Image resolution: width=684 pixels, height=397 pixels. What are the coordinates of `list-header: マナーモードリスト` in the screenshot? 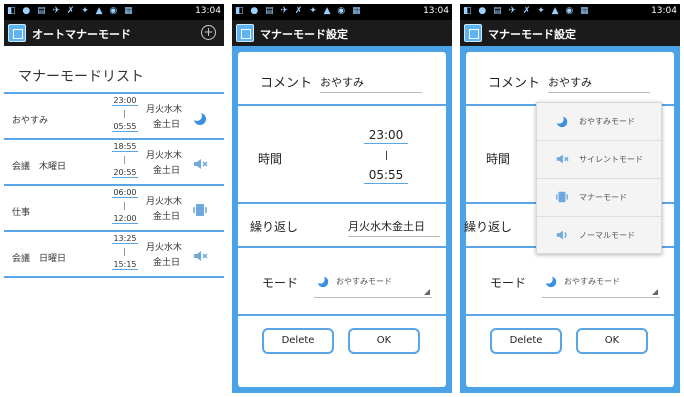 It's located at (81, 77).